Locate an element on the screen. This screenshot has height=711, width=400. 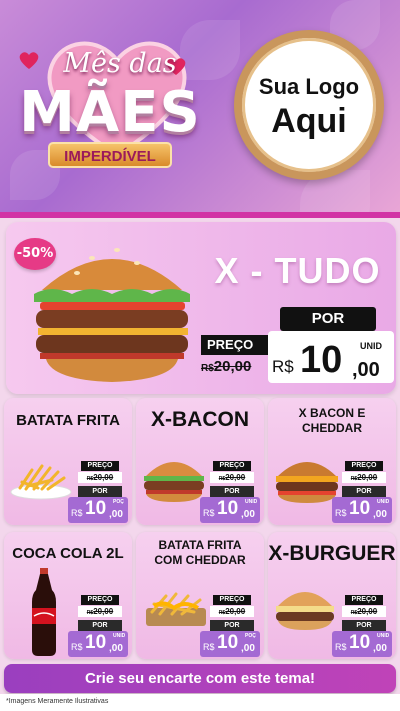
hero-por-label: POR is located at coordinates (328, 319).